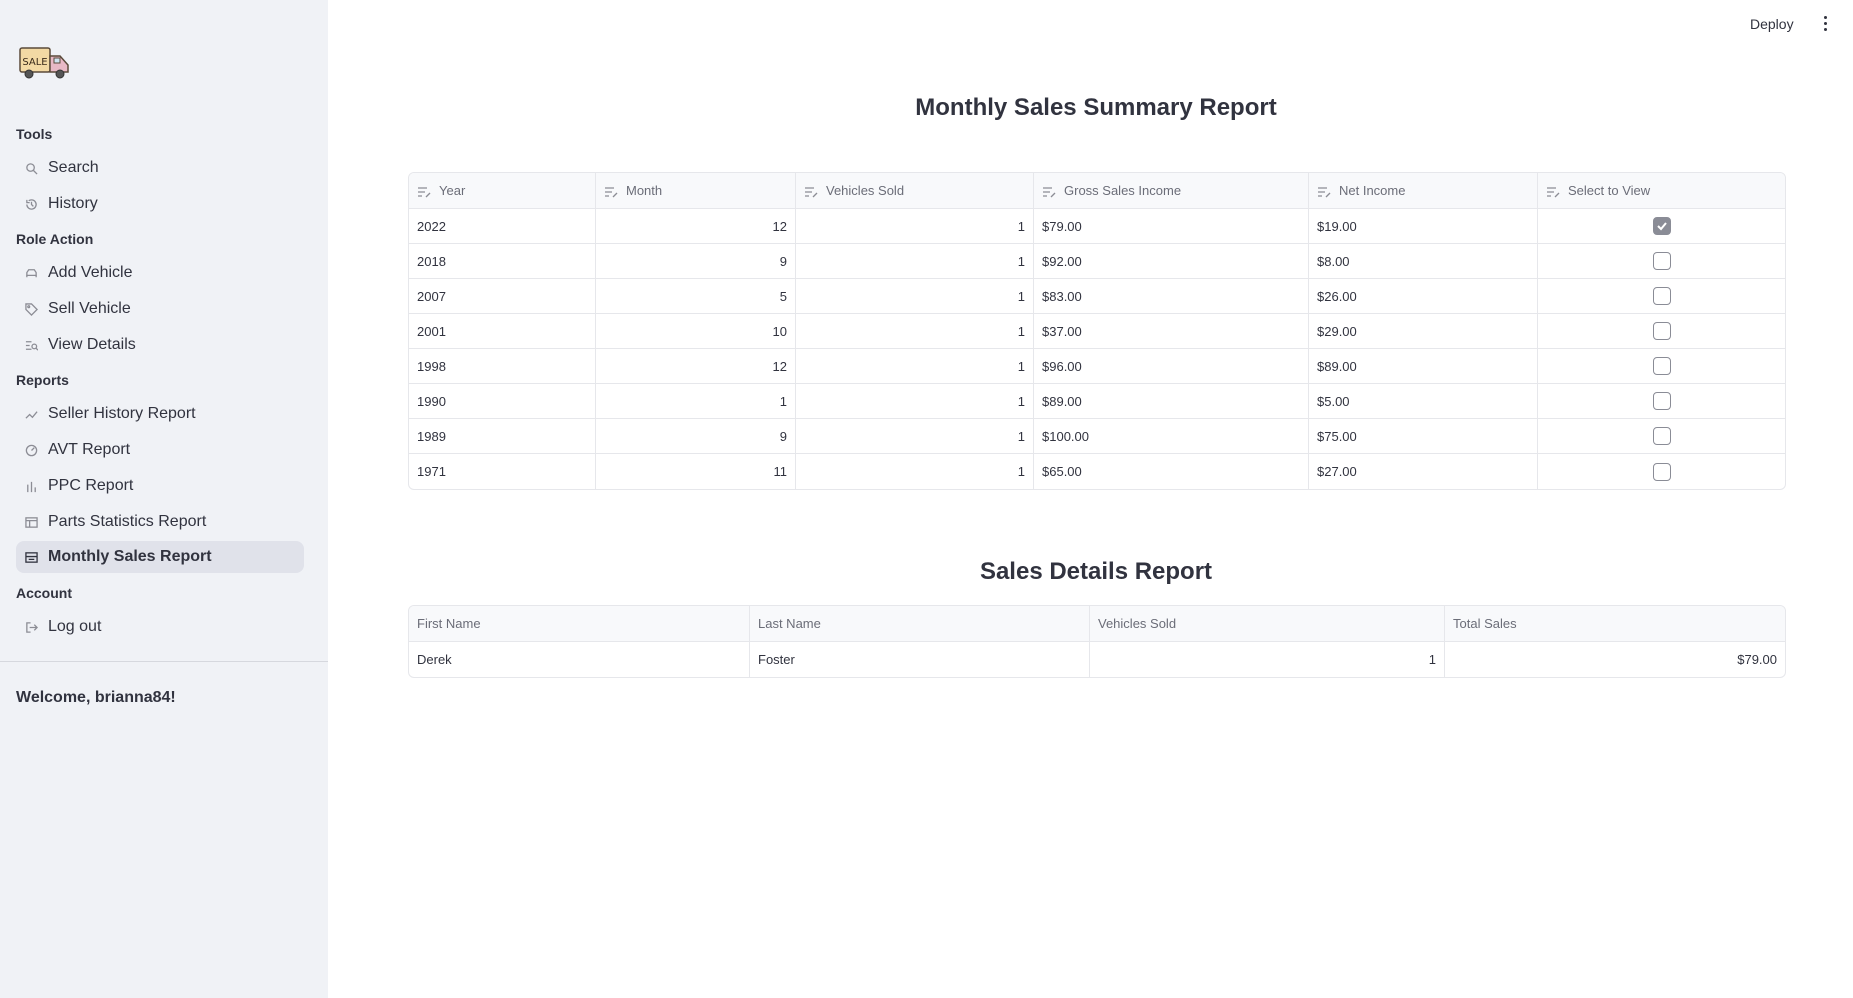 This screenshot has height=998, width=1853. Describe the element at coordinates (96, 697) in the screenshot. I see `welcome-message: Welcome, brianna84!` at that location.